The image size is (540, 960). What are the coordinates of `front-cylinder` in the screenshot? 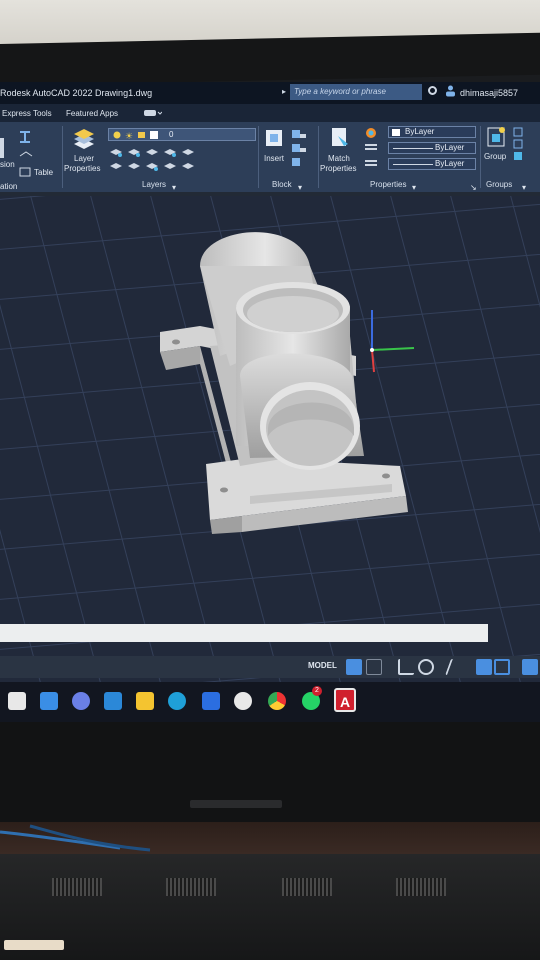 It's located at (302, 411).